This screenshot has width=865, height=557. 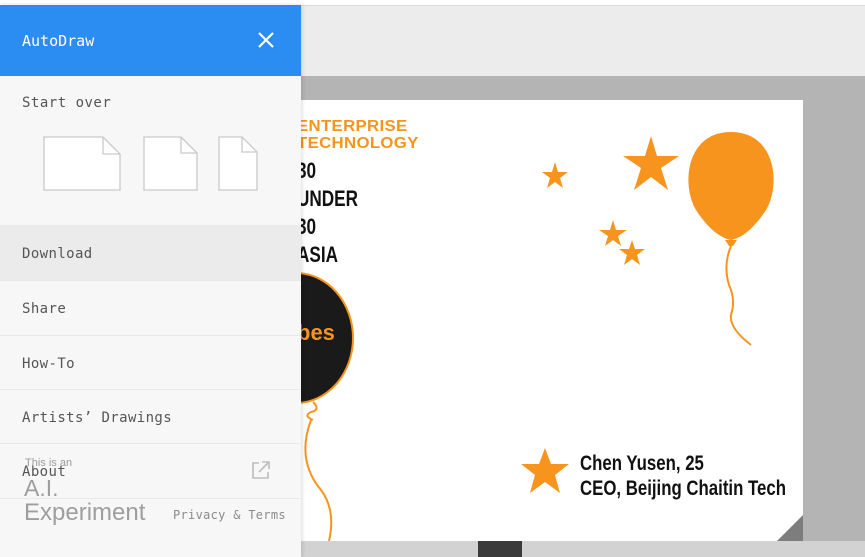 I want to click on star-icons, so click(x=600, y=314).